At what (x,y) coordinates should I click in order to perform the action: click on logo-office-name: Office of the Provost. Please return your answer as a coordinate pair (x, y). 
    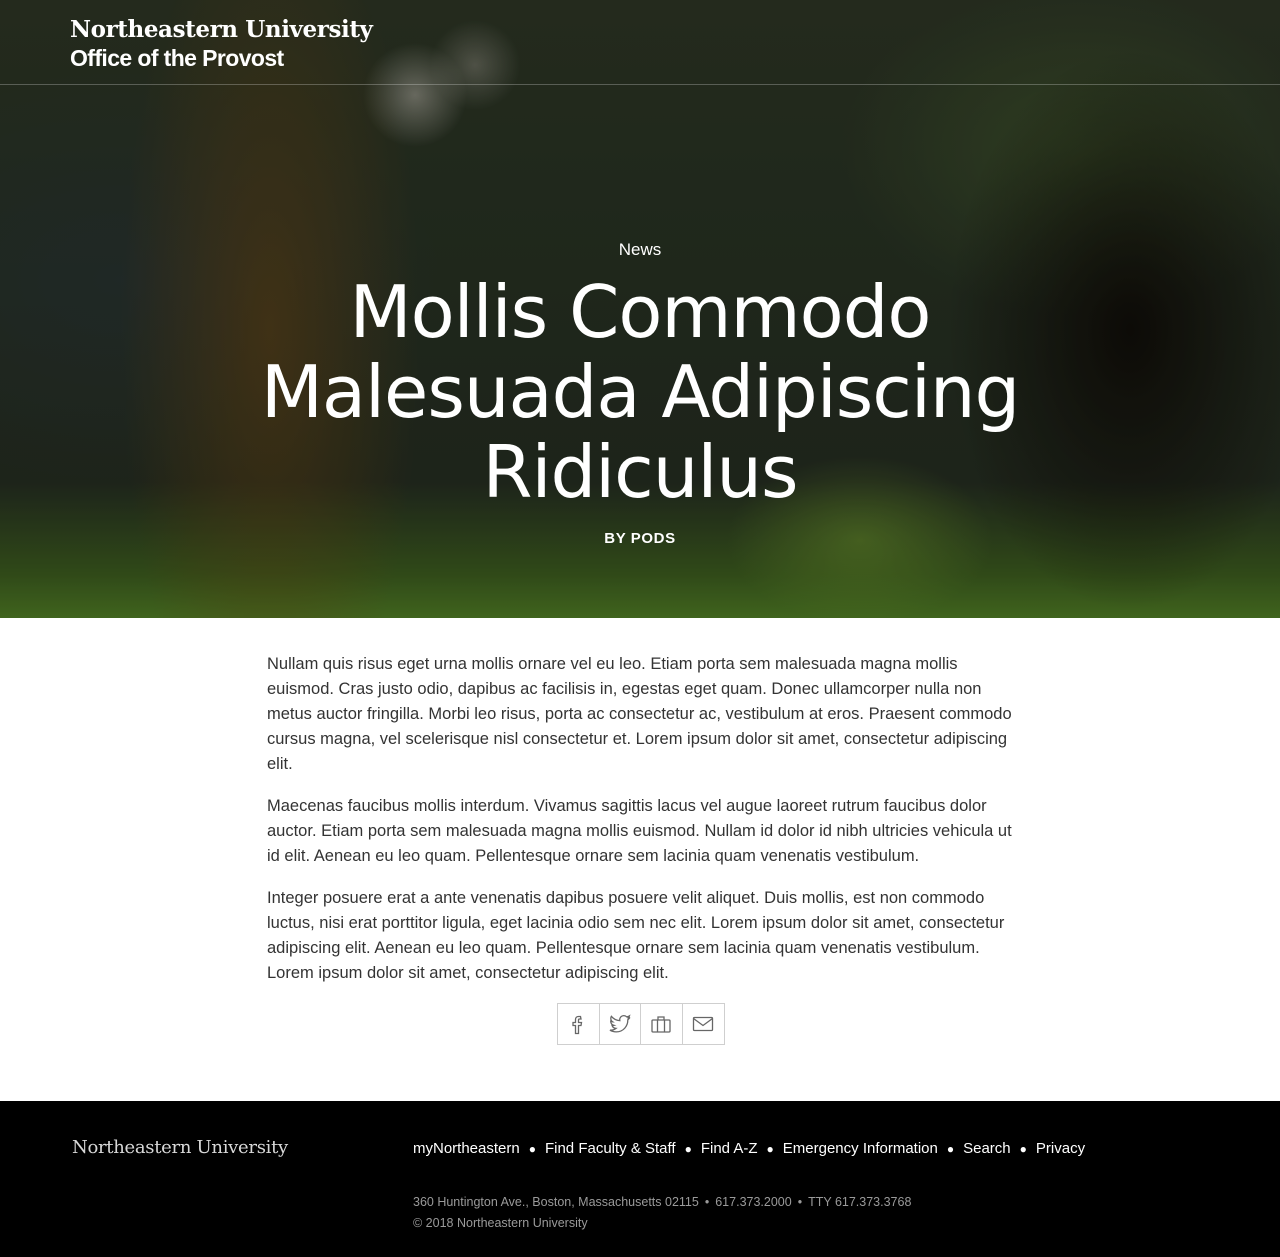
    Looking at the image, I should click on (177, 58).